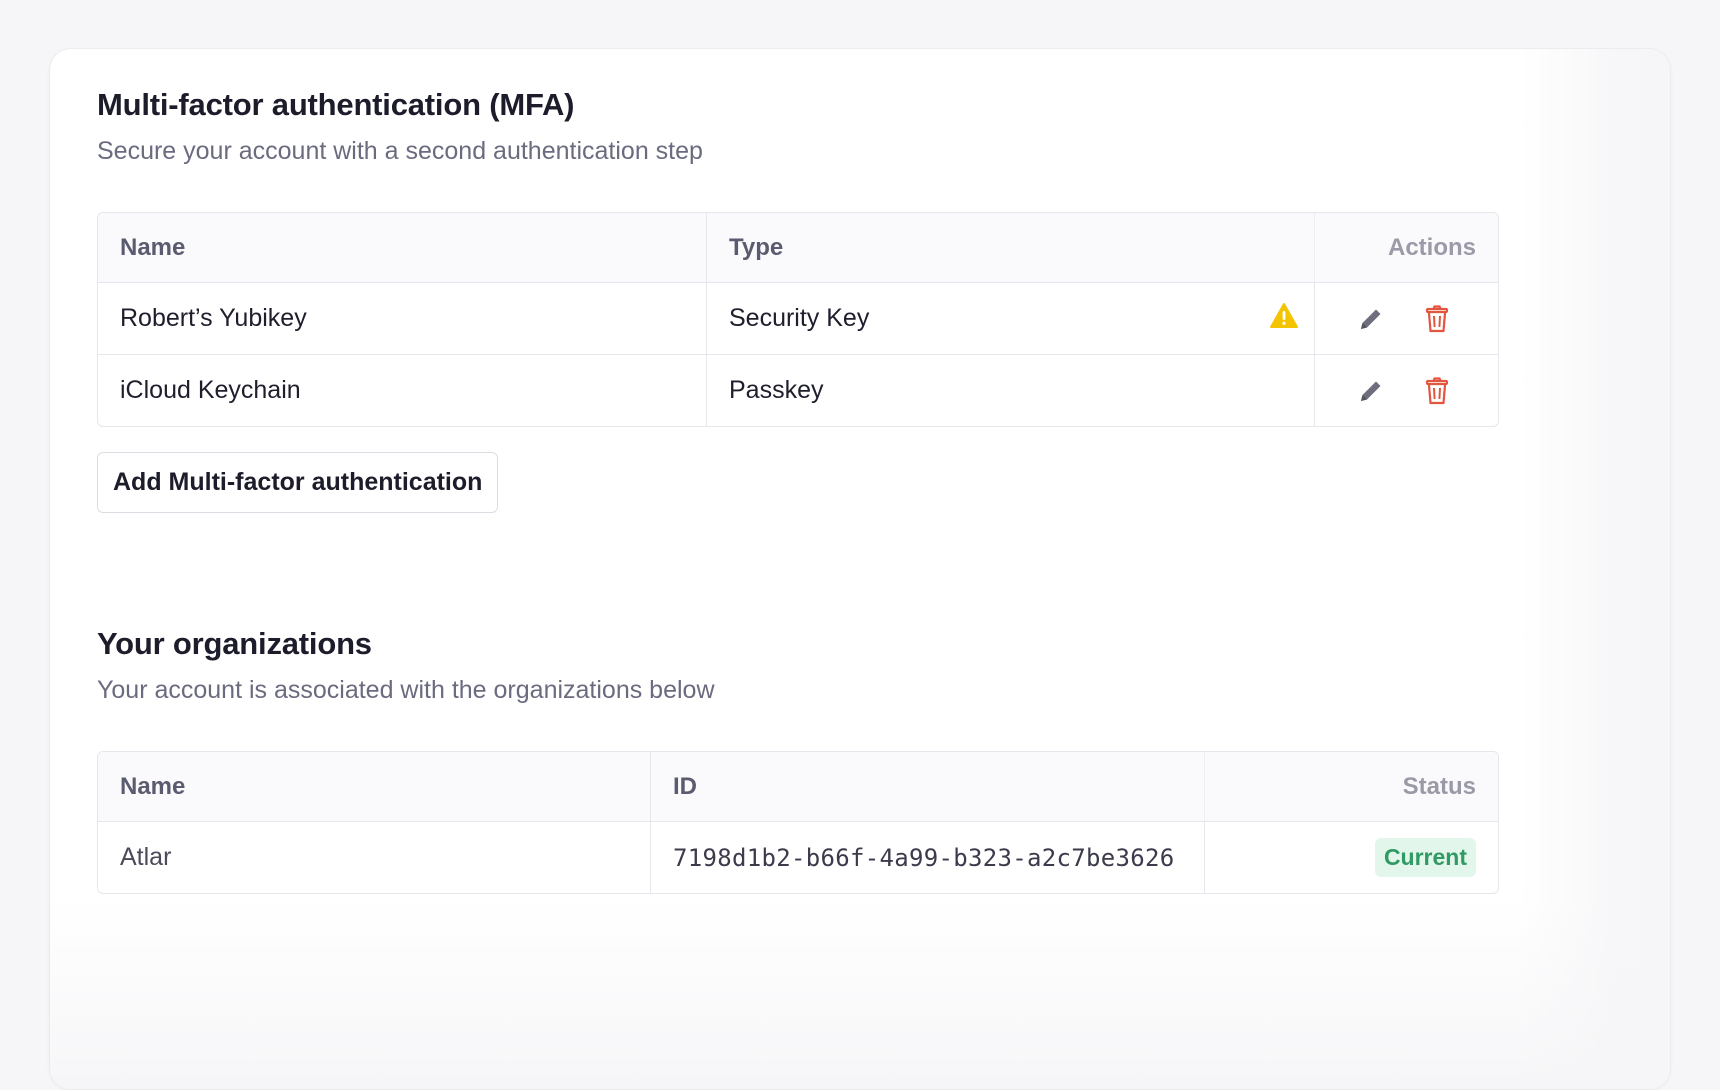 The height and width of the screenshot is (1090, 1720). Describe the element at coordinates (1351, 786) in the screenshot. I see `organizations-column-status: Status` at that location.